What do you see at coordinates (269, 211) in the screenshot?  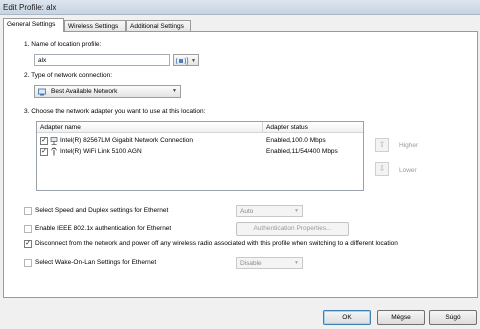 I see `speed-duplex-select: Auto ▼` at bounding box center [269, 211].